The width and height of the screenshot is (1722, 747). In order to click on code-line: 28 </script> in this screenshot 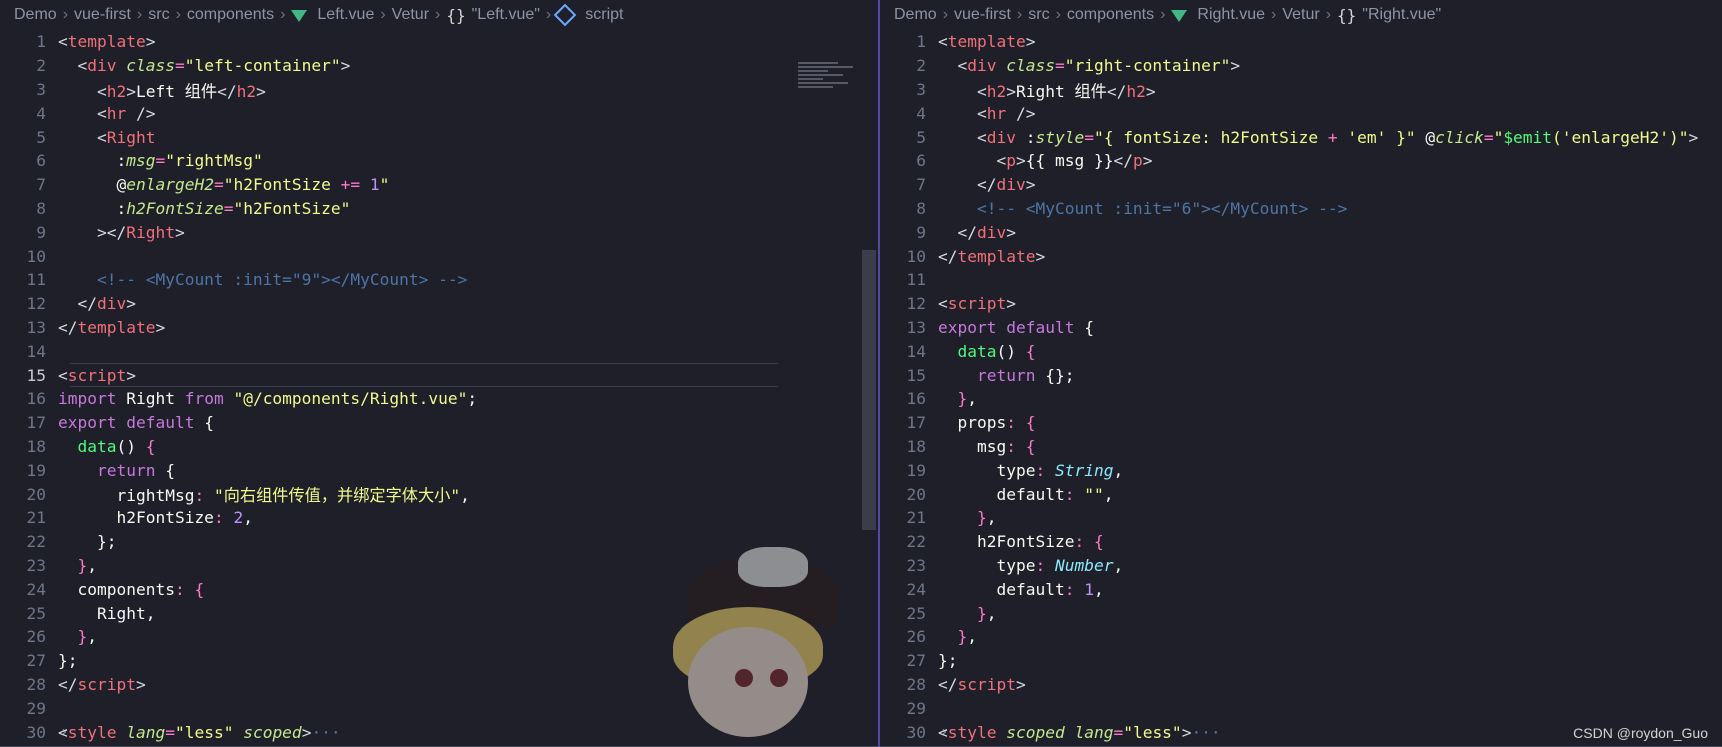, I will do `click(1301, 685)`.